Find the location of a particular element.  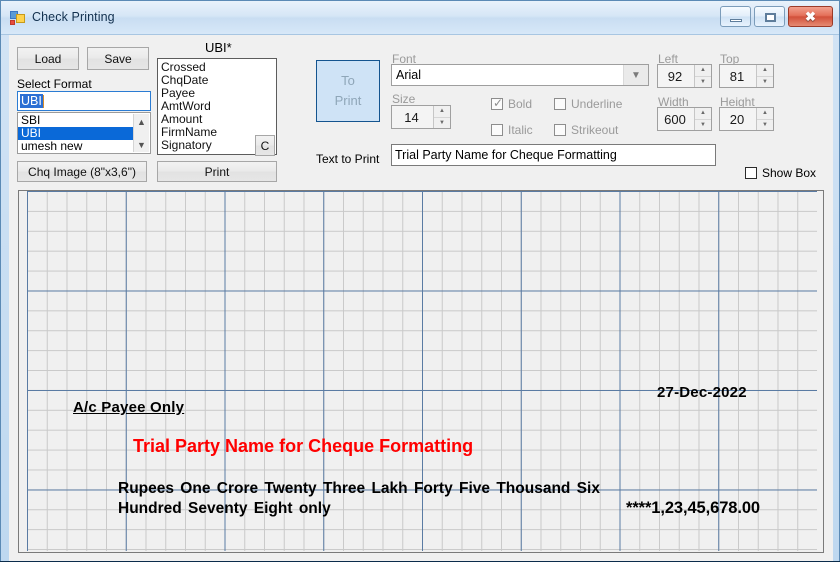

maximize-icon is located at coordinates (770, 17).